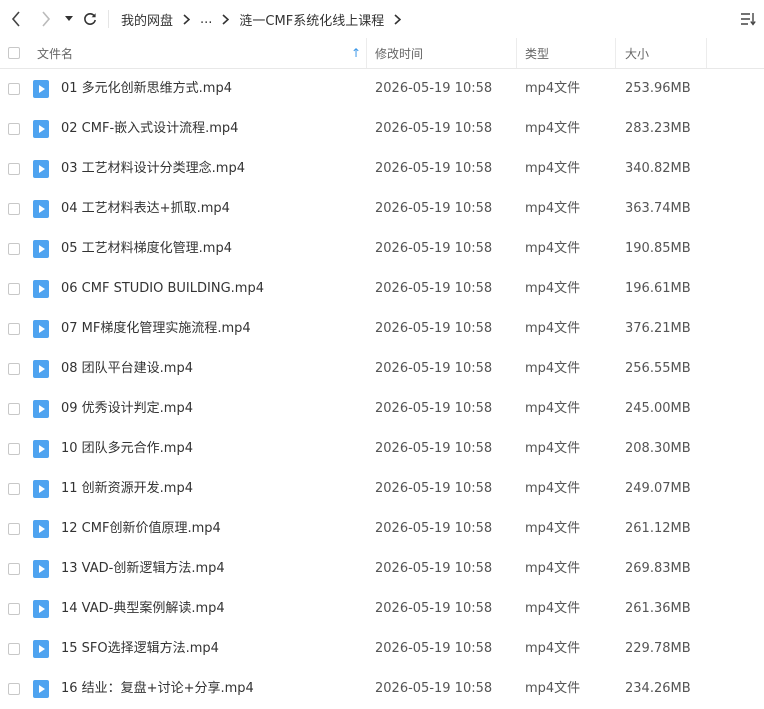 The image size is (764, 709). What do you see at coordinates (748, 19) in the screenshot?
I see `sort-list-icon` at bounding box center [748, 19].